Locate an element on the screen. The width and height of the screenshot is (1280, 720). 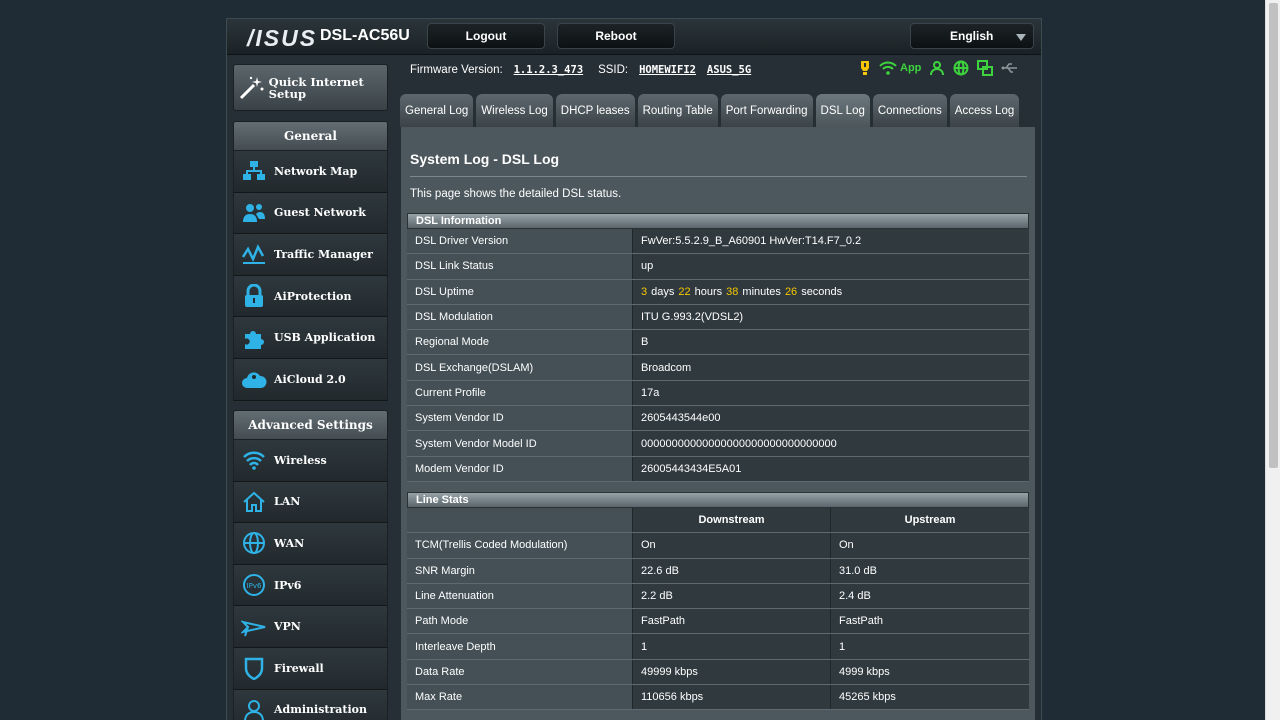
sidebar-item-ipv6: IPv6 IPv6 is located at coordinates (310, 585).